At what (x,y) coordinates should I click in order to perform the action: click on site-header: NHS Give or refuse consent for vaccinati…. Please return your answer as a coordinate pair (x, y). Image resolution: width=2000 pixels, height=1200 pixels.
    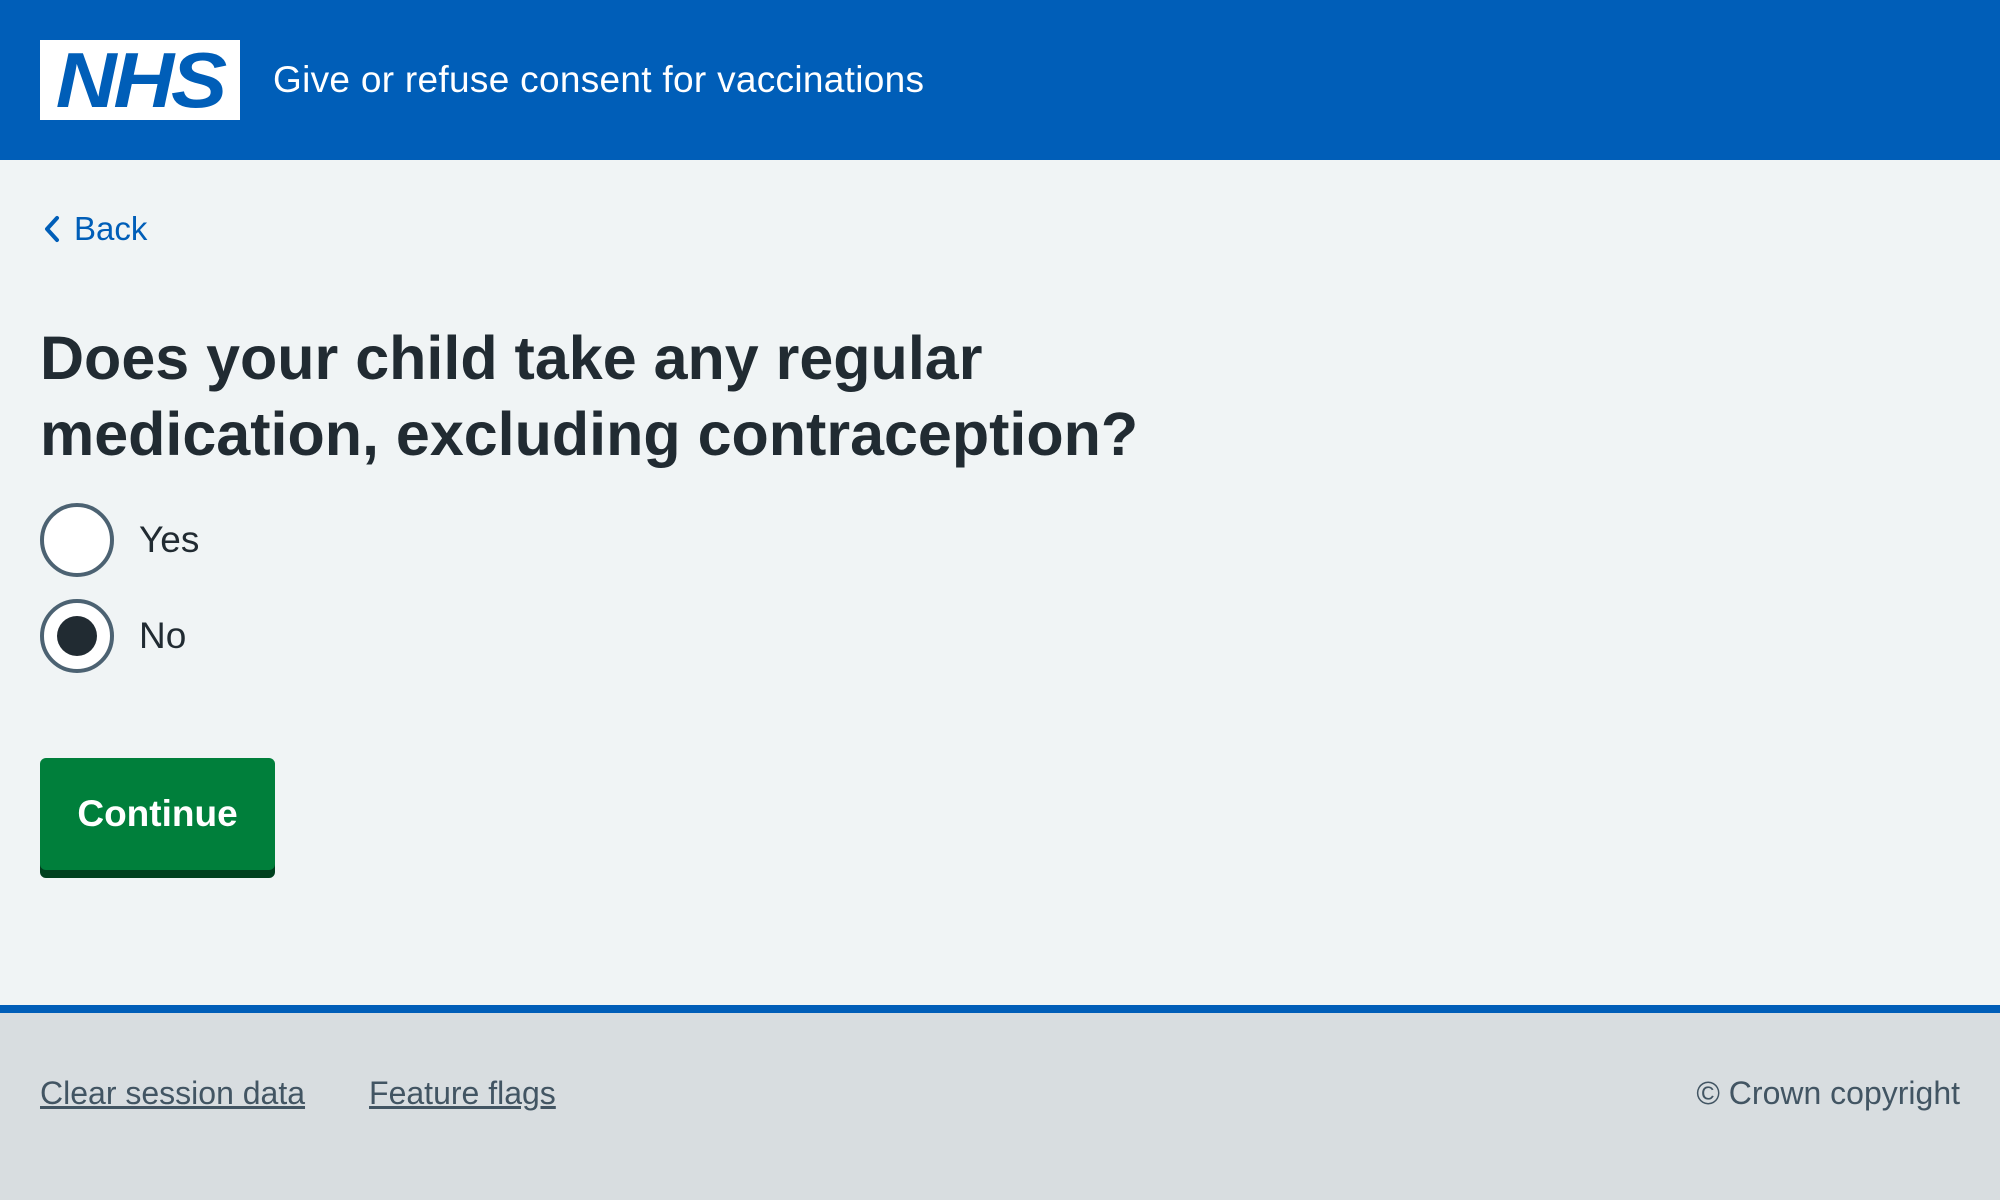
    Looking at the image, I should click on (1000, 80).